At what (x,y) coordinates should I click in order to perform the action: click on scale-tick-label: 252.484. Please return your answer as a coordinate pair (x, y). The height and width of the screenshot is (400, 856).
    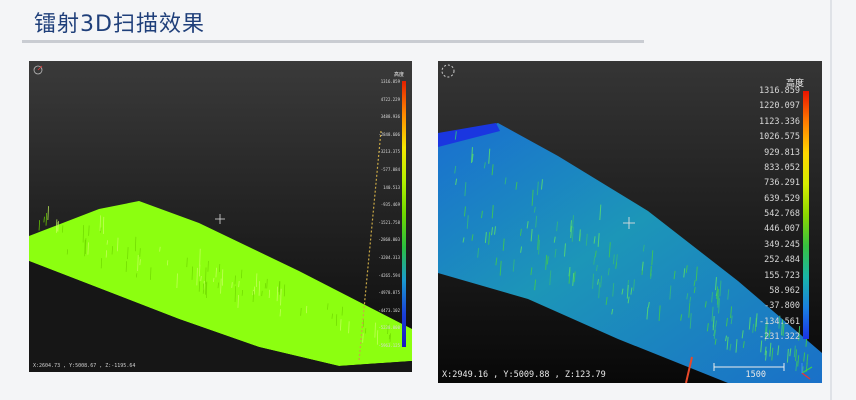
    Looking at the image, I should click on (782, 260).